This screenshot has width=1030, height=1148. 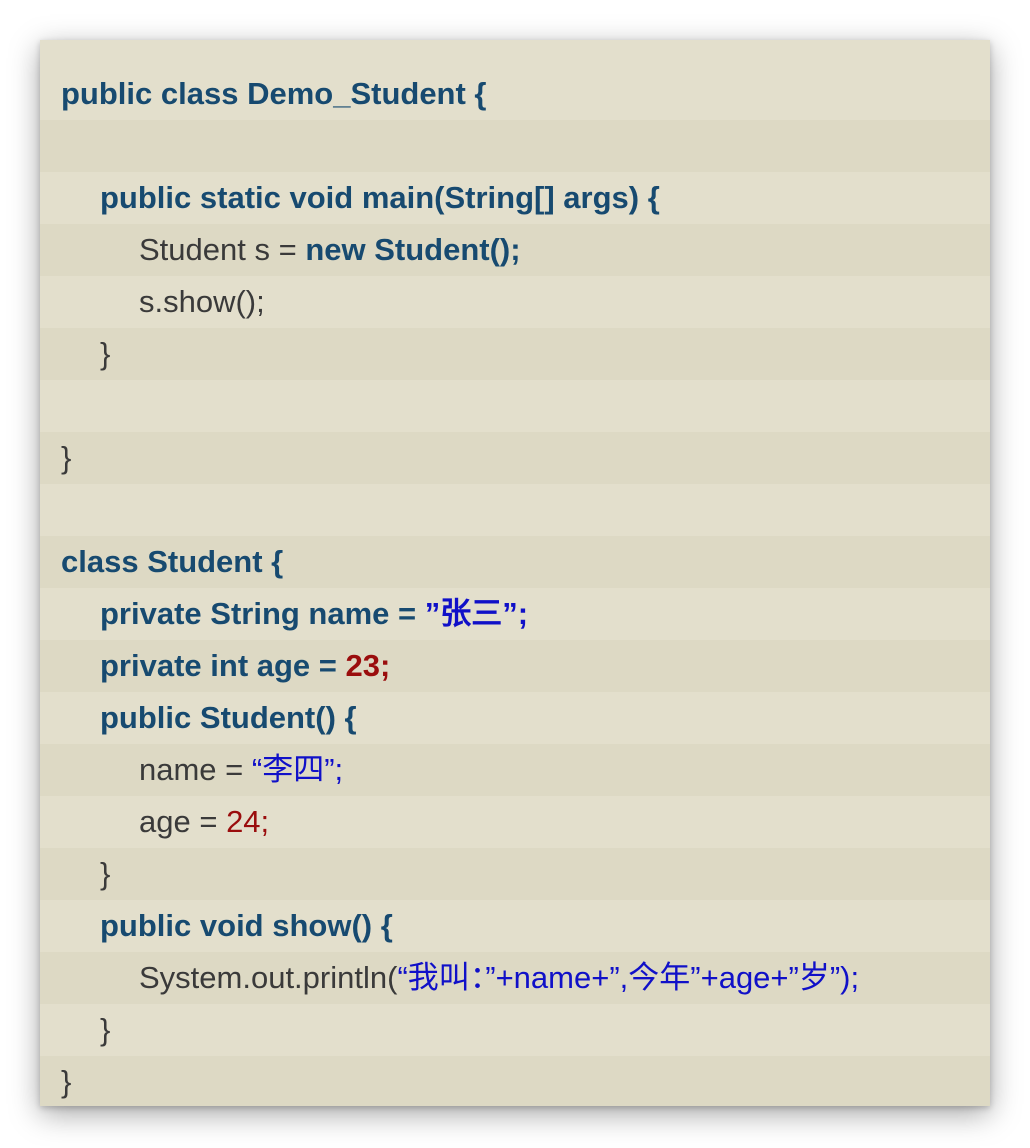 What do you see at coordinates (195, 769) in the screenshot?
I see `code-token-plain: name =` at bounding box center [195, 769].